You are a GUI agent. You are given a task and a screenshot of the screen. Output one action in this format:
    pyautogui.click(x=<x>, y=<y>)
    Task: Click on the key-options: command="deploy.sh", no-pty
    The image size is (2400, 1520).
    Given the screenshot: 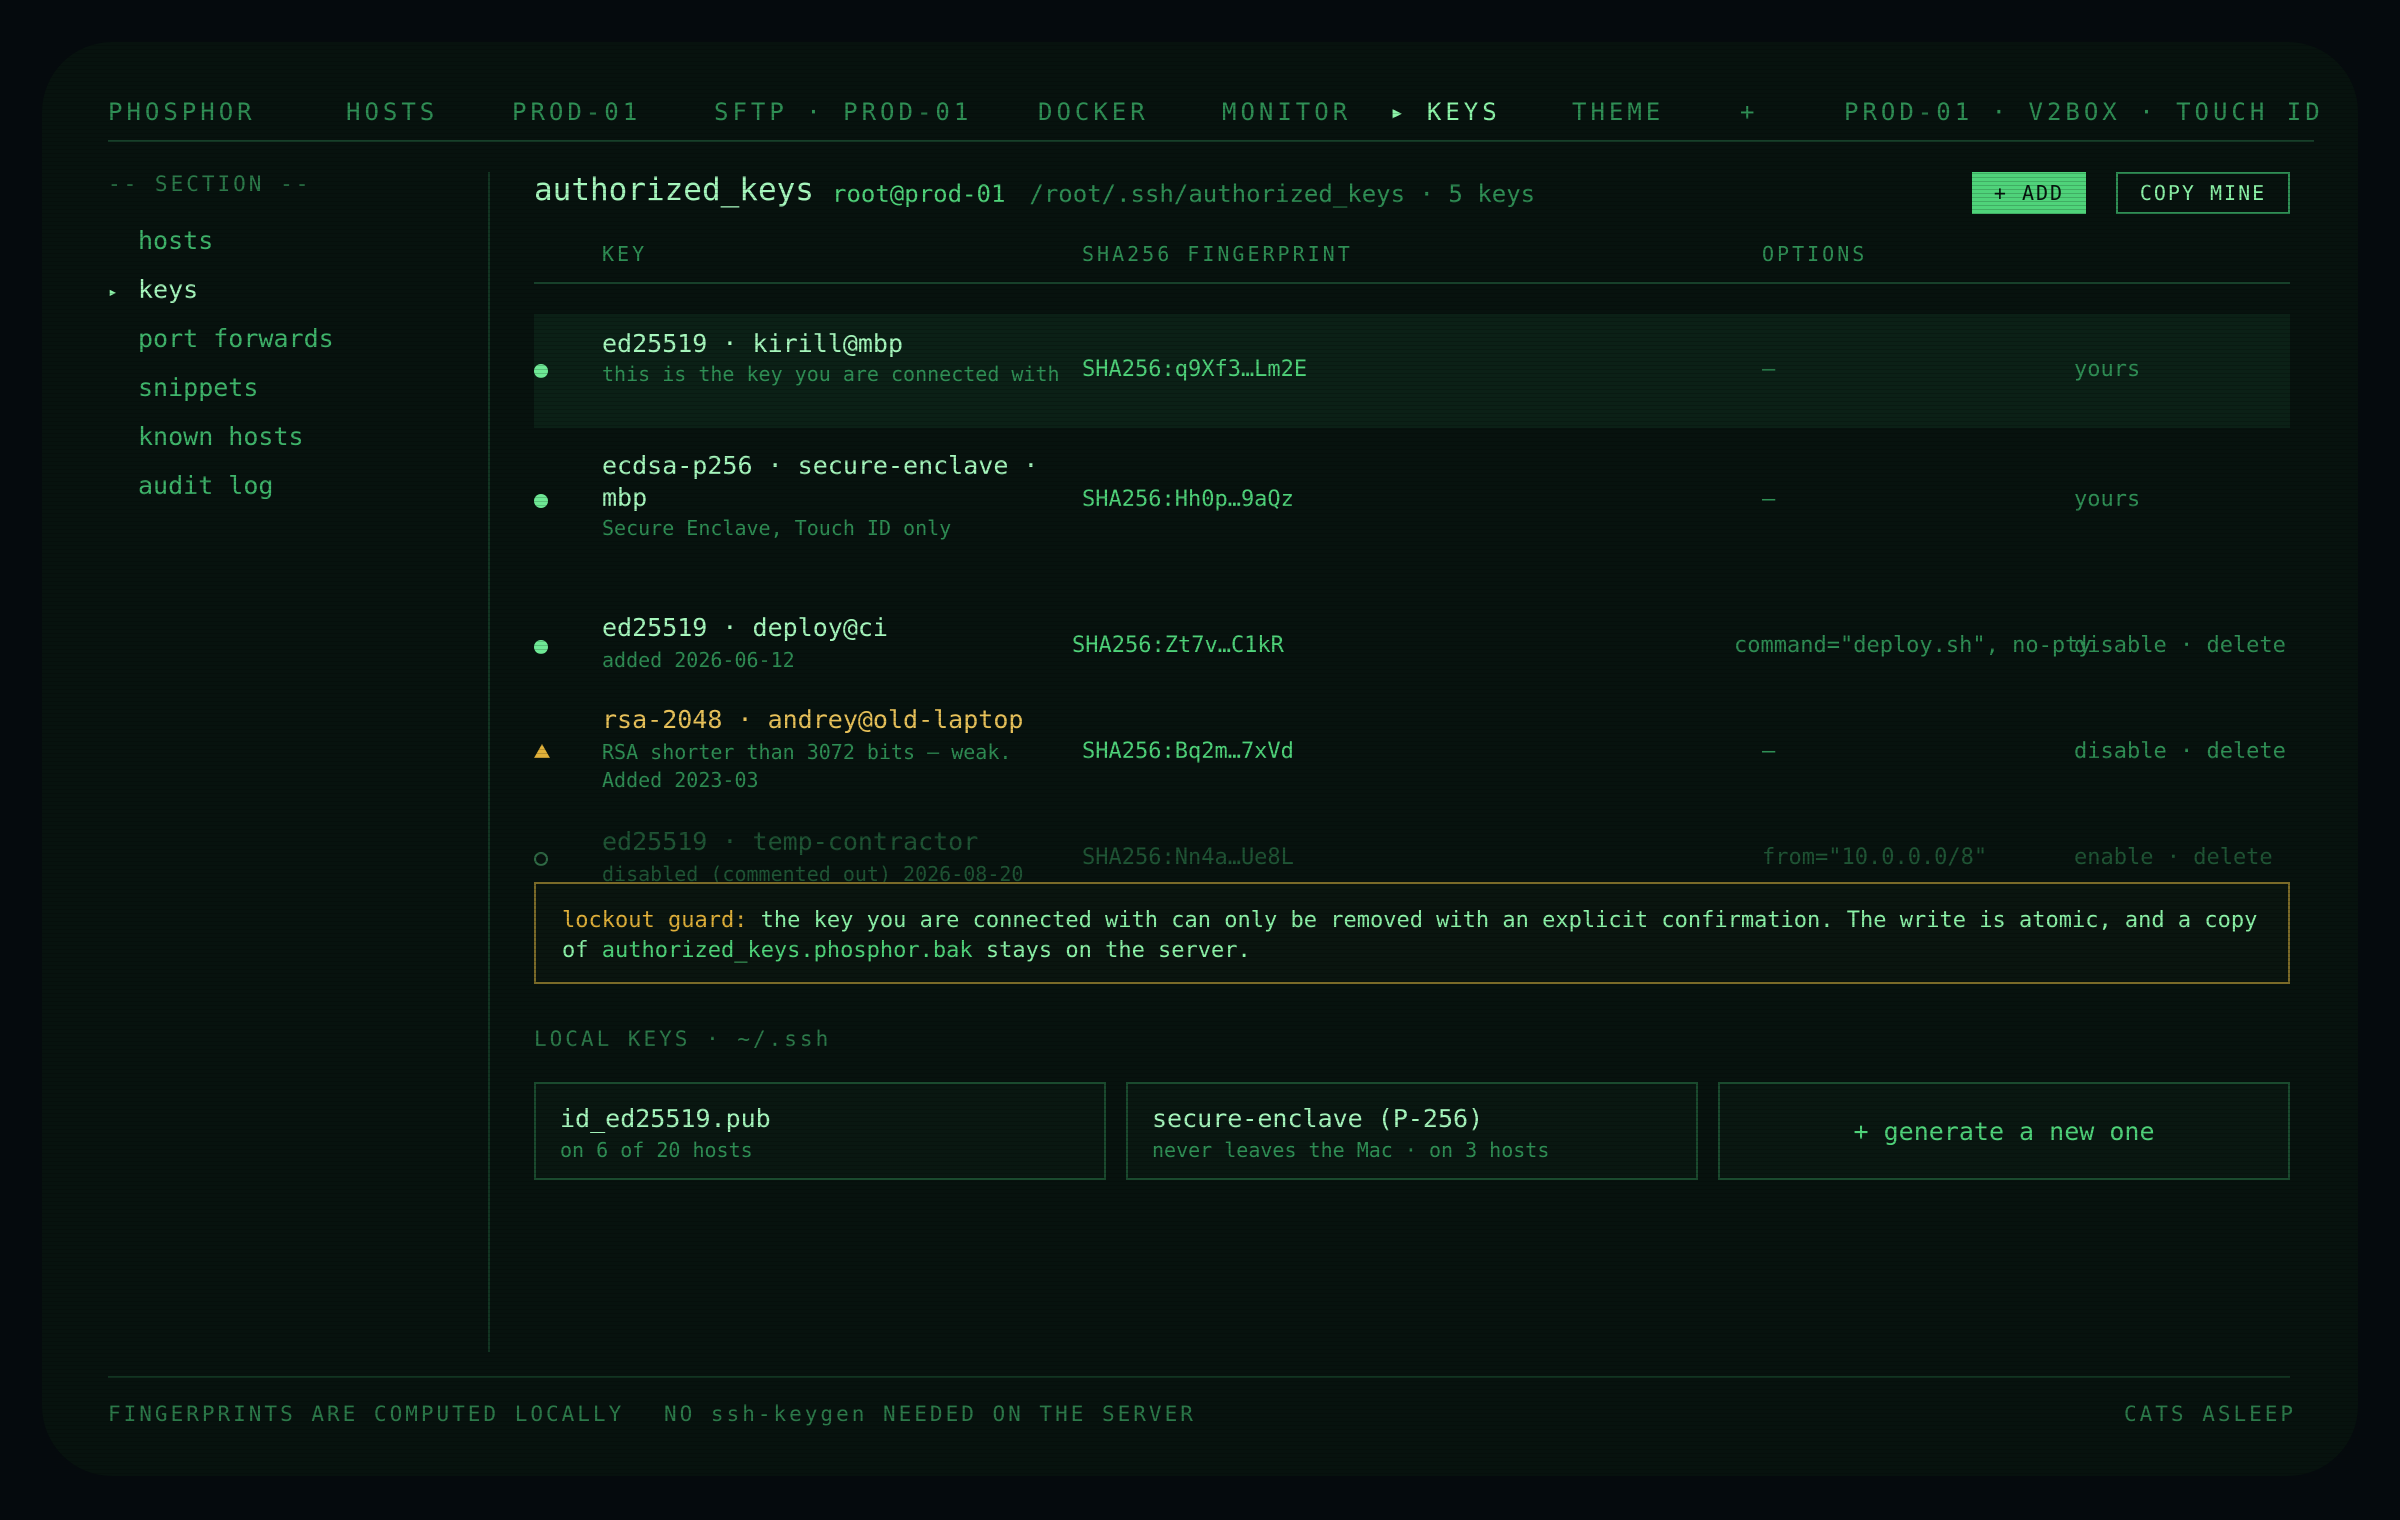 What is the action you would take?
    pyautogui.click(x=1913, y=645)
    